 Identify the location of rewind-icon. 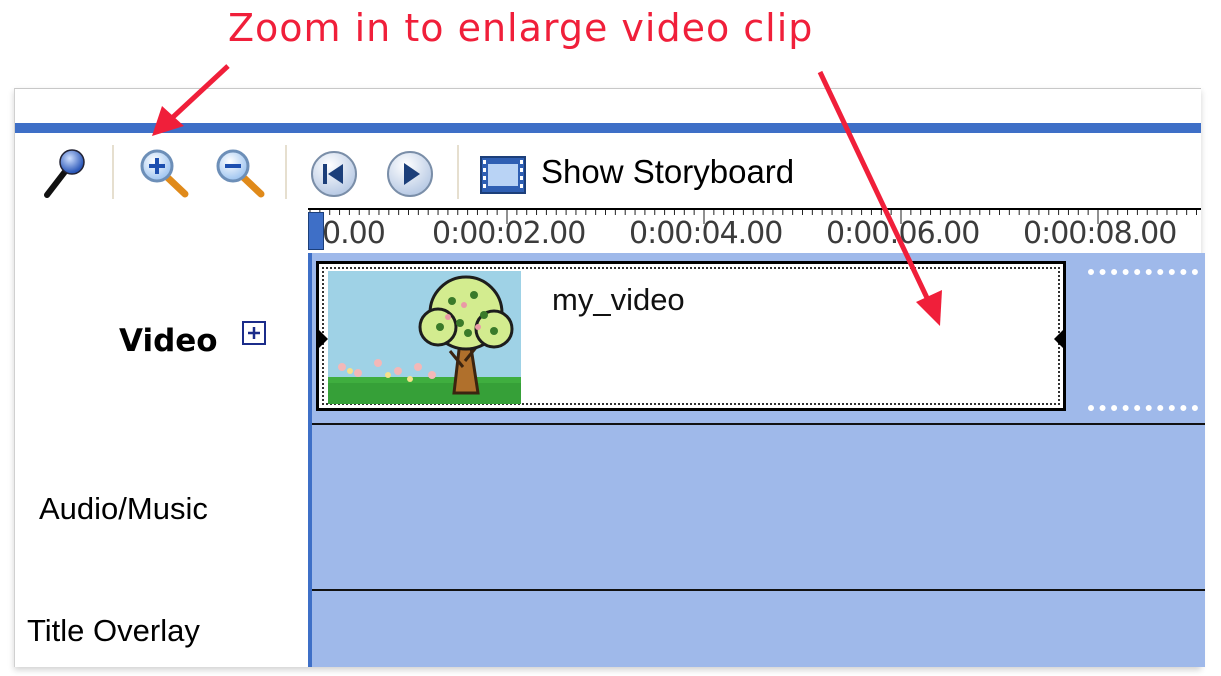
(334, 174).